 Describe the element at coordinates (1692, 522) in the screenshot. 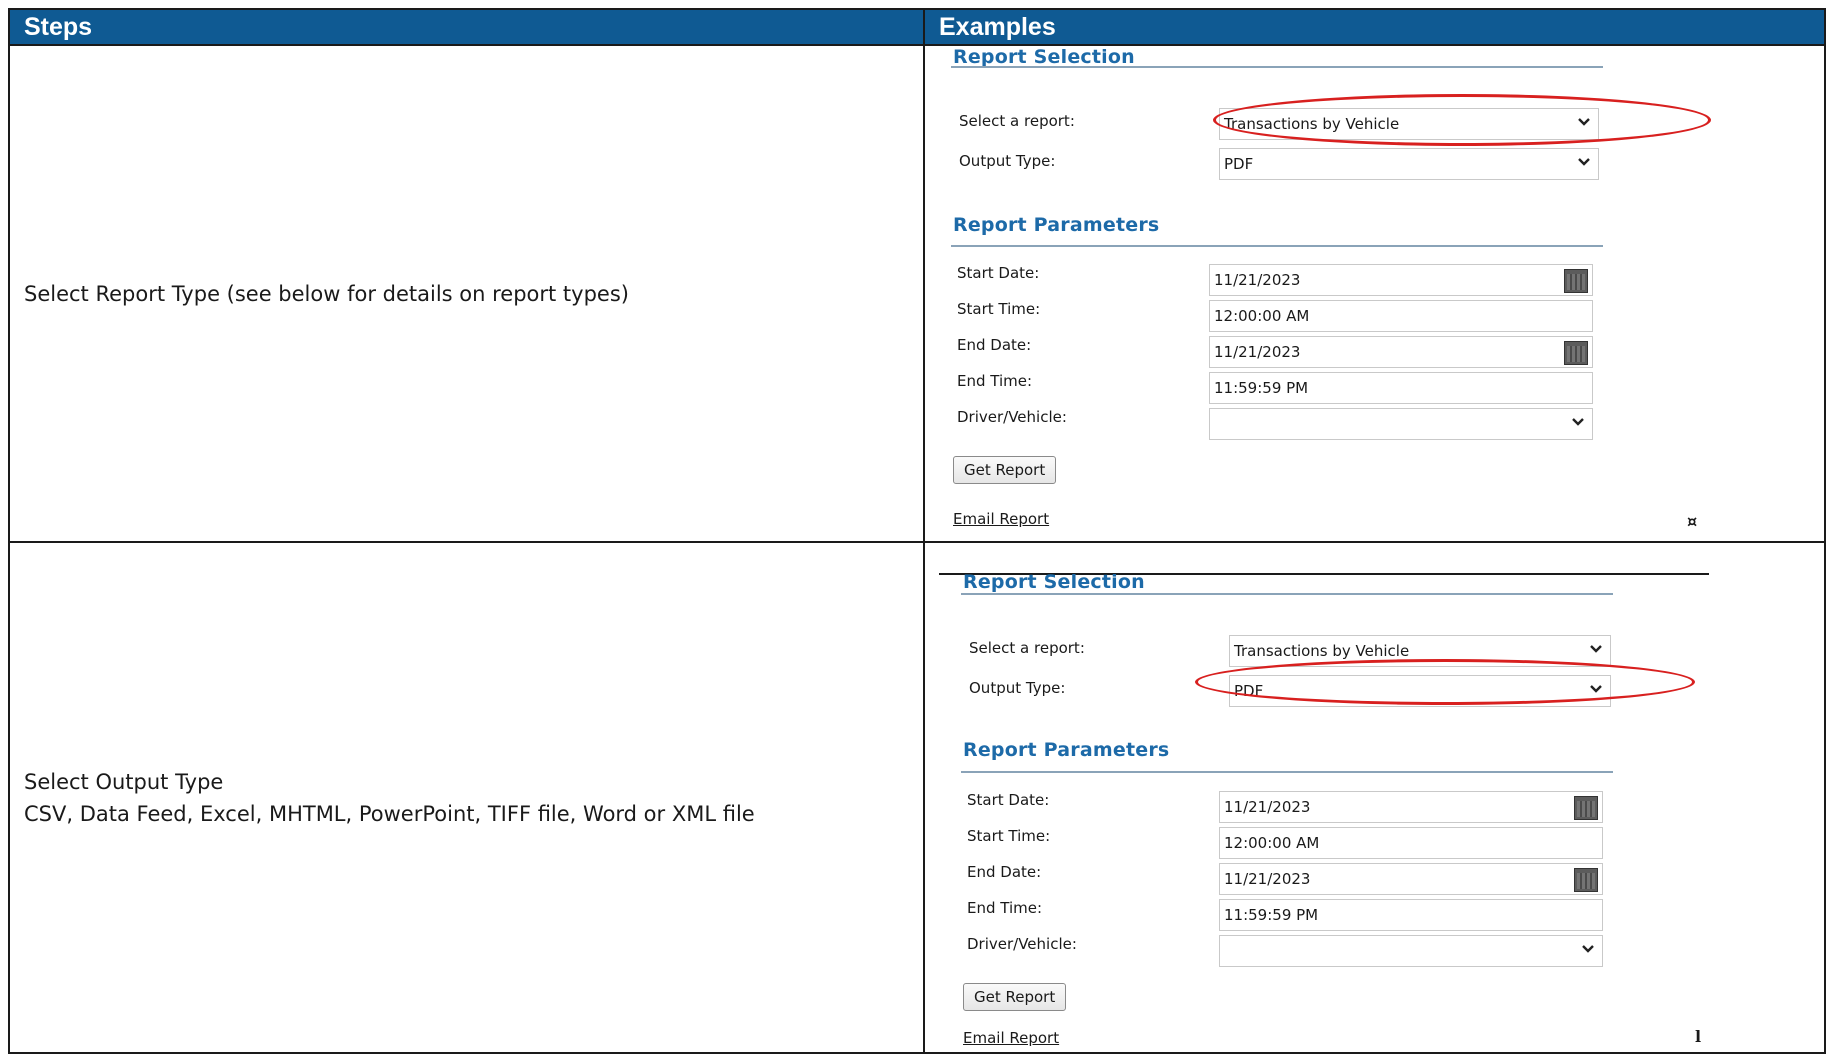

I see `corner-mark: ¤` at that location.